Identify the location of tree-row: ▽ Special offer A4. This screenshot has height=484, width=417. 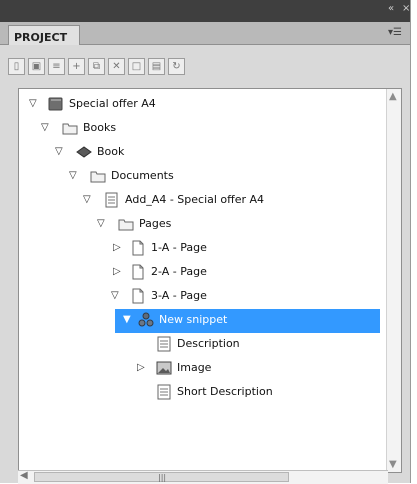
(199, 105).